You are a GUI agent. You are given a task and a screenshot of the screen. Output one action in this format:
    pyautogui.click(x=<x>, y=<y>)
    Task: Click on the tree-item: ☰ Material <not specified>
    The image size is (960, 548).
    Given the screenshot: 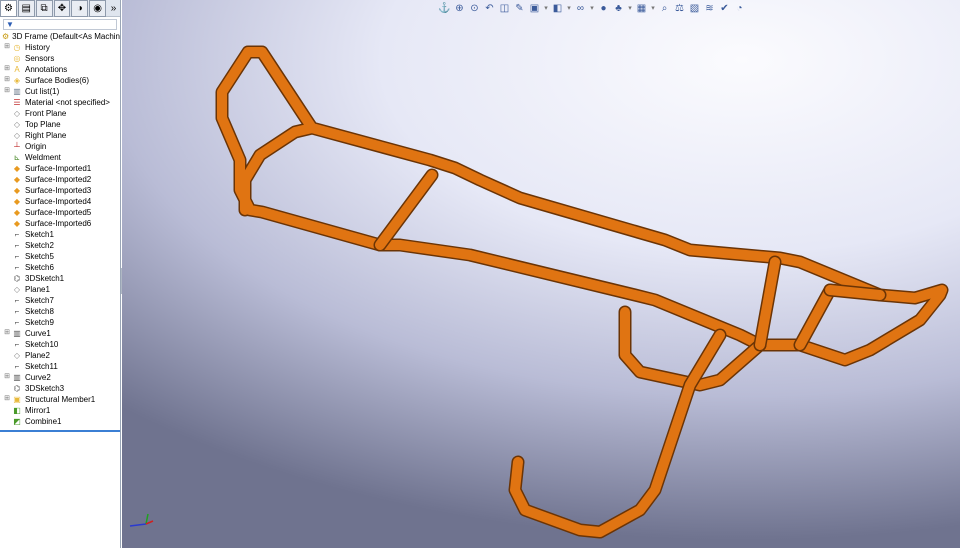 What is the action you would take?
    pyautogui.click(x=60, y=102)
    